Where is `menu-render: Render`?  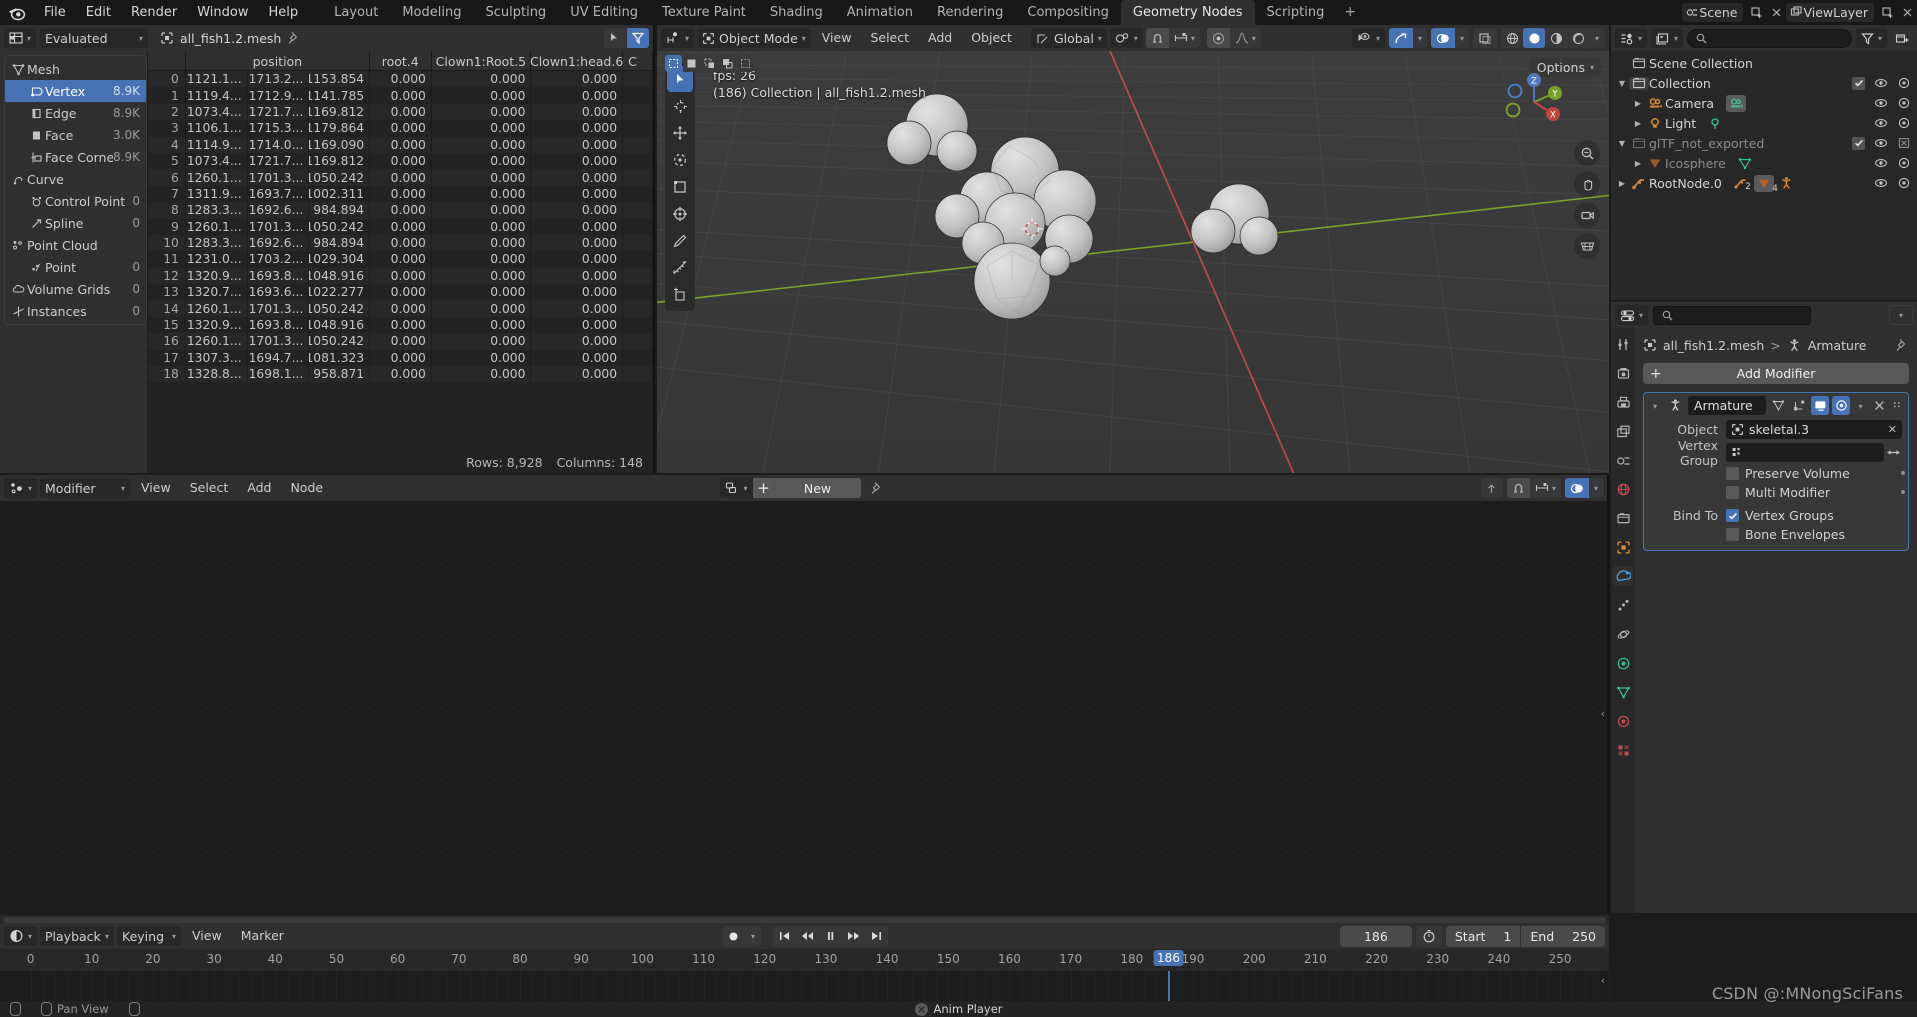 menu-render: Render is located at coordinates (154, 12).